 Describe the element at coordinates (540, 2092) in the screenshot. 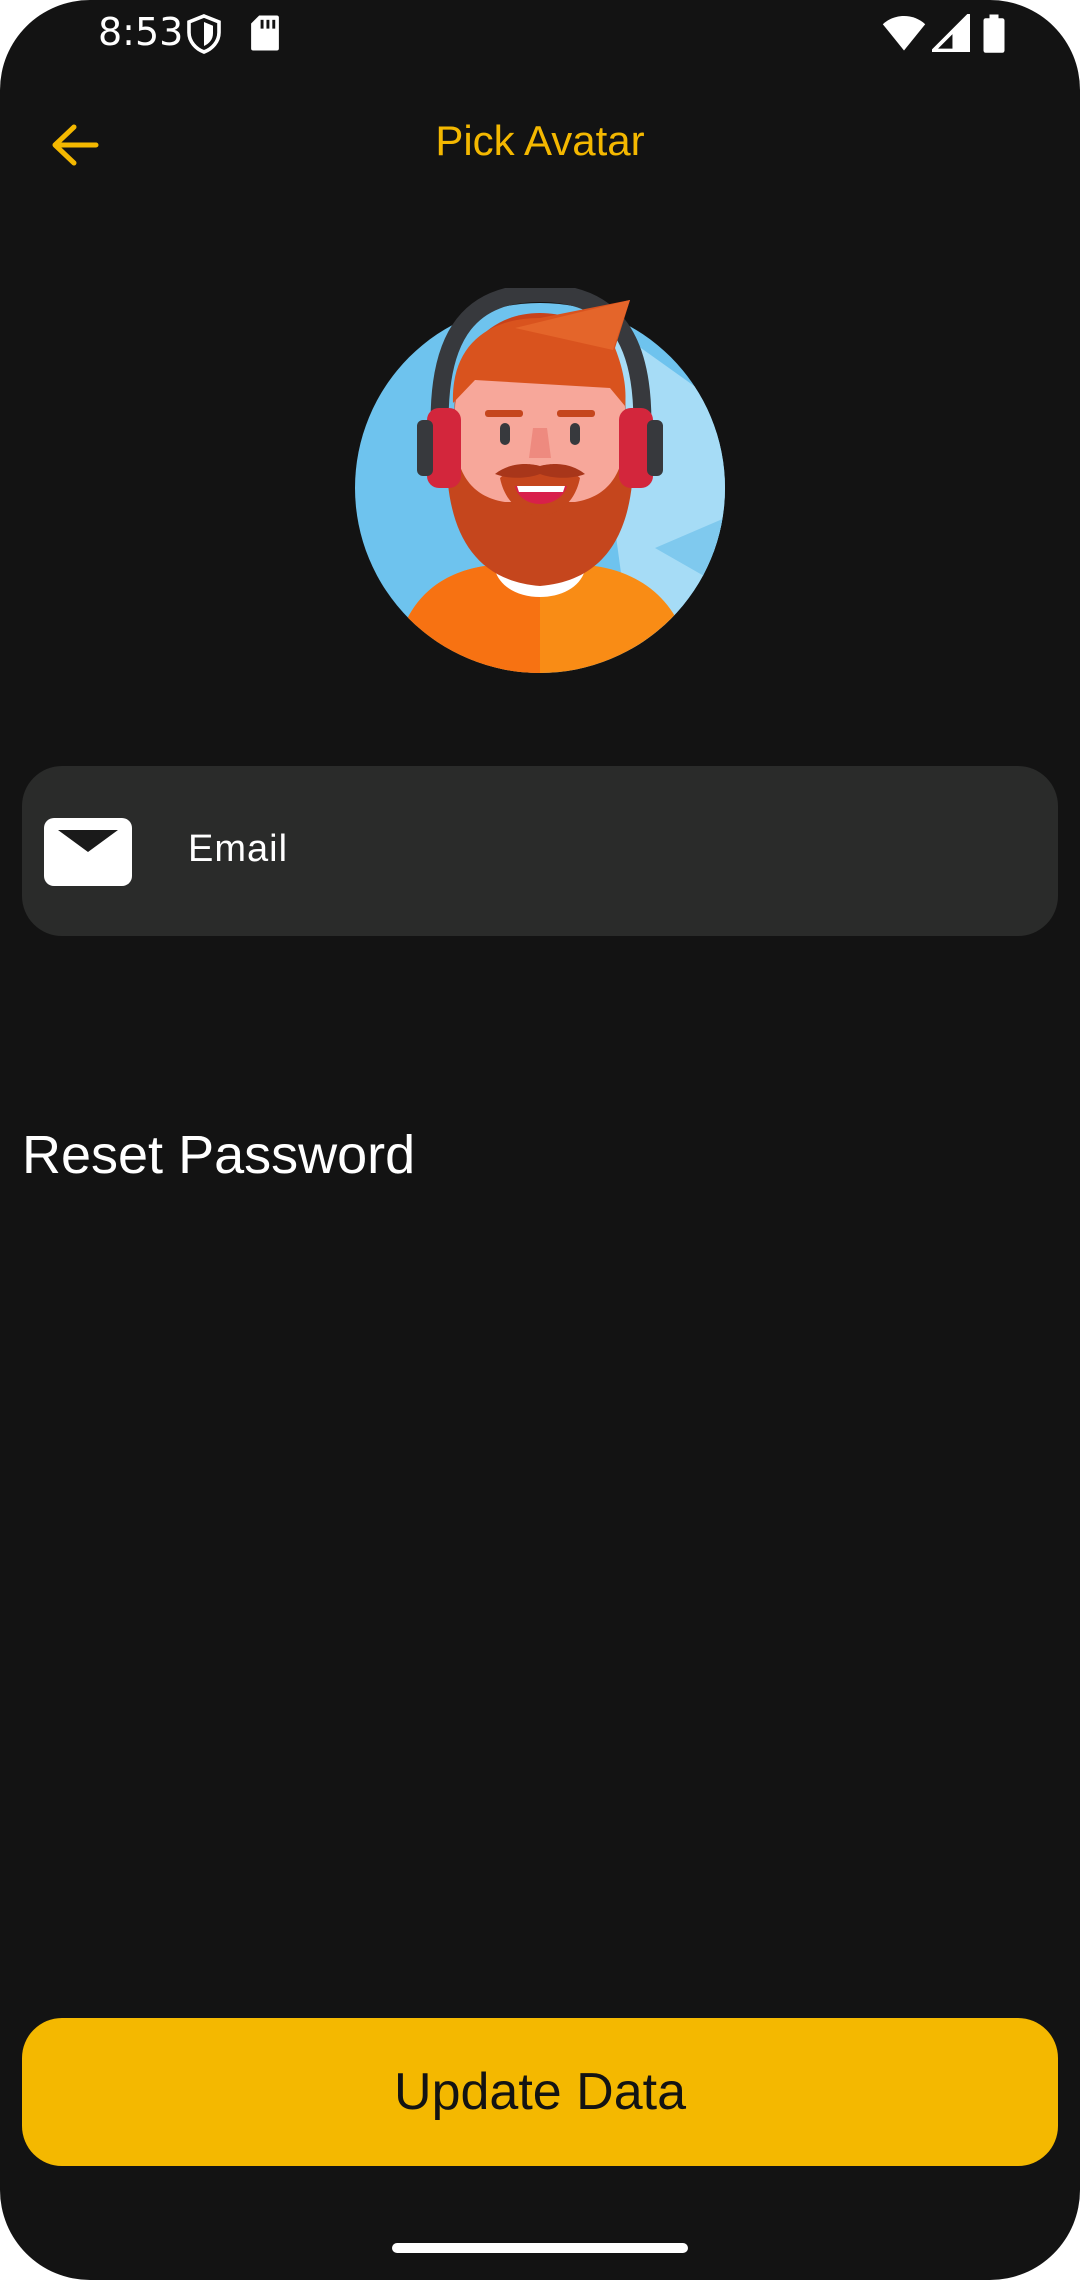

I see `update-data-button: Update Data` at that location.